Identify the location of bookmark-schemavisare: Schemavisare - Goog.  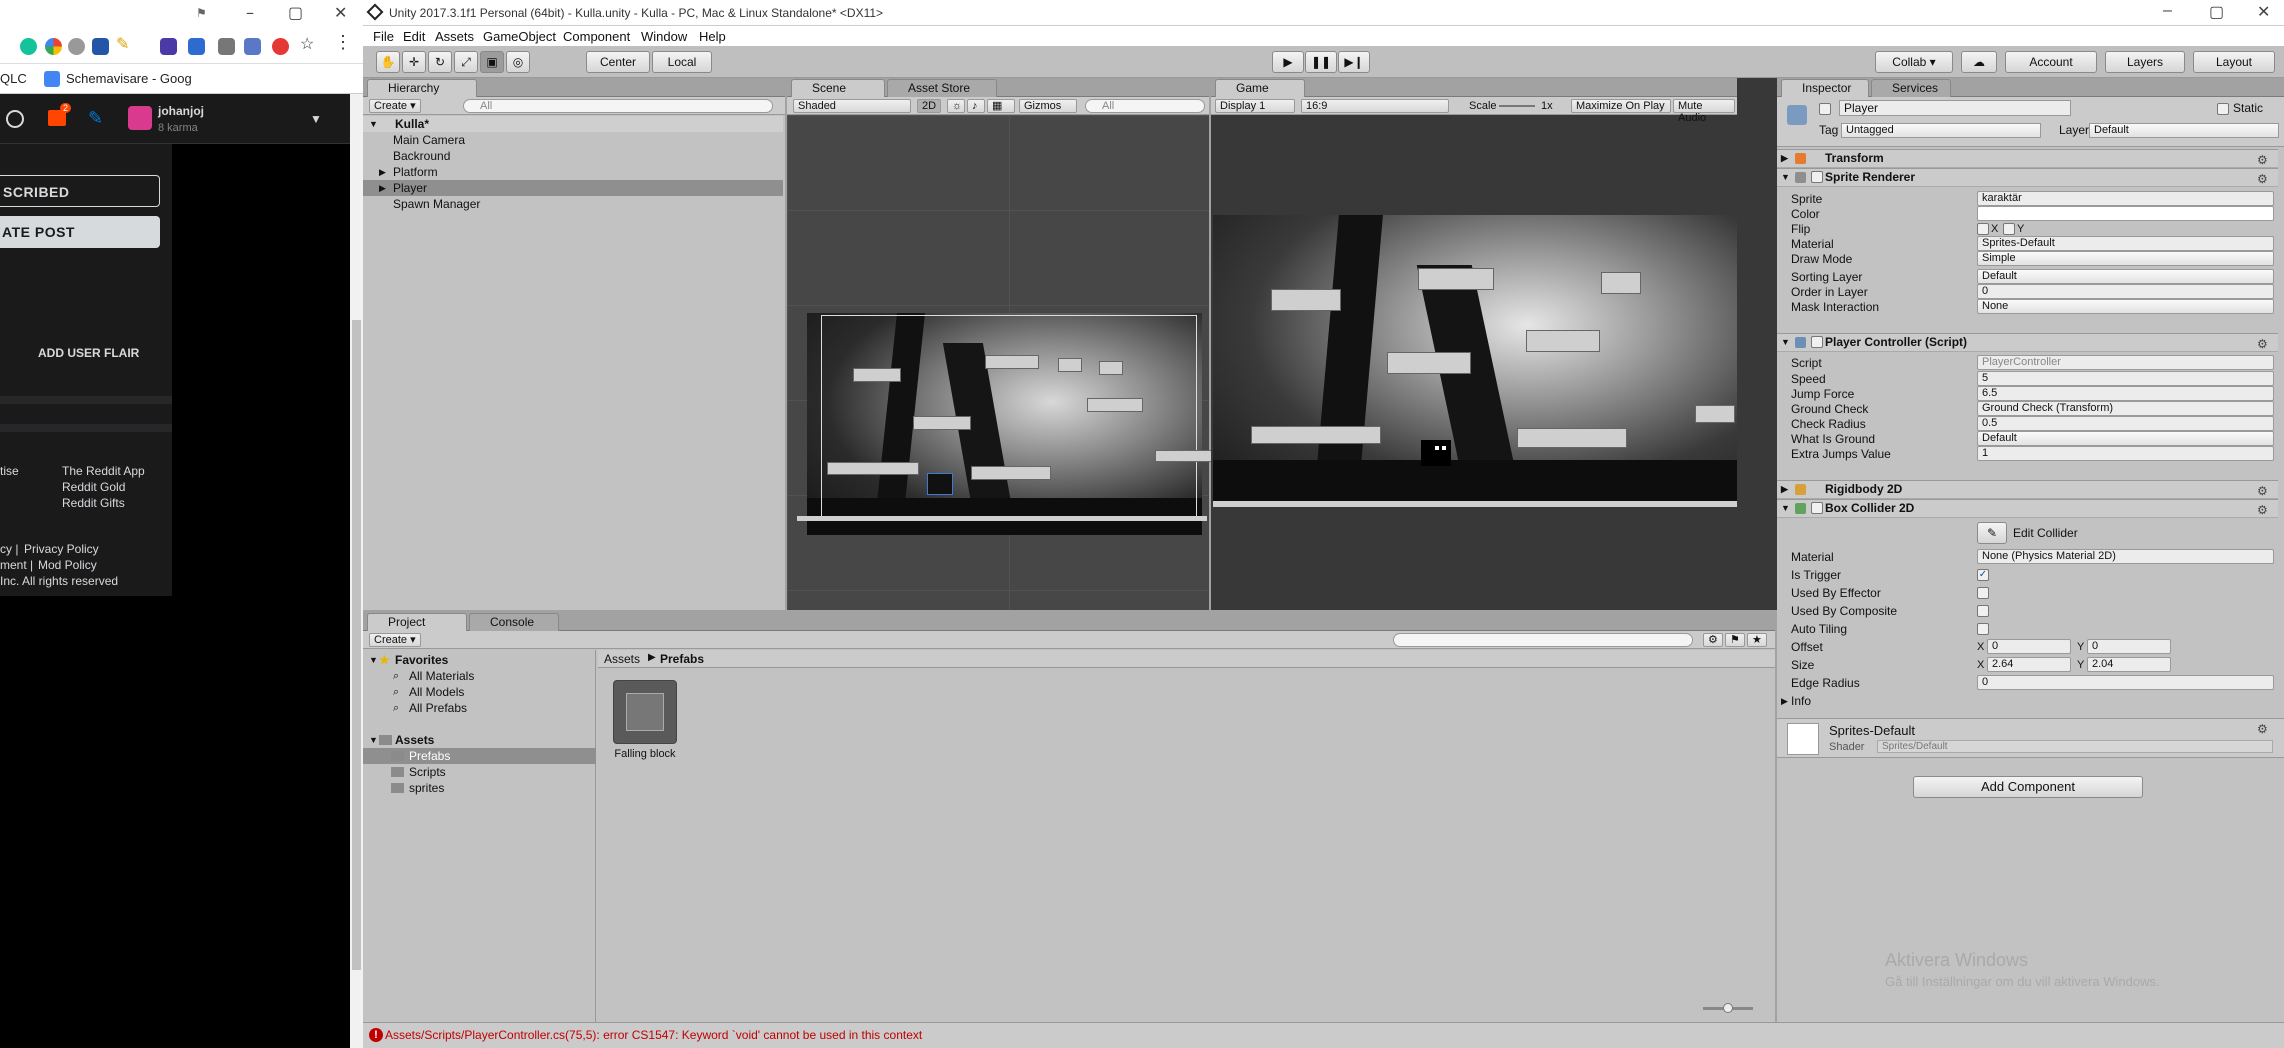
(129, 78).